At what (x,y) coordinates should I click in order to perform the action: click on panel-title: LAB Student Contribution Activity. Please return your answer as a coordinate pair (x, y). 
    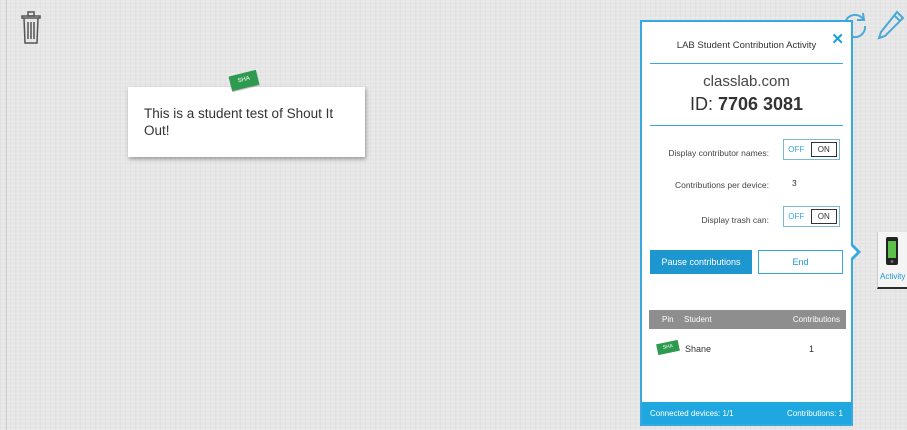
    Looking at the image, I should click on (746, 45).